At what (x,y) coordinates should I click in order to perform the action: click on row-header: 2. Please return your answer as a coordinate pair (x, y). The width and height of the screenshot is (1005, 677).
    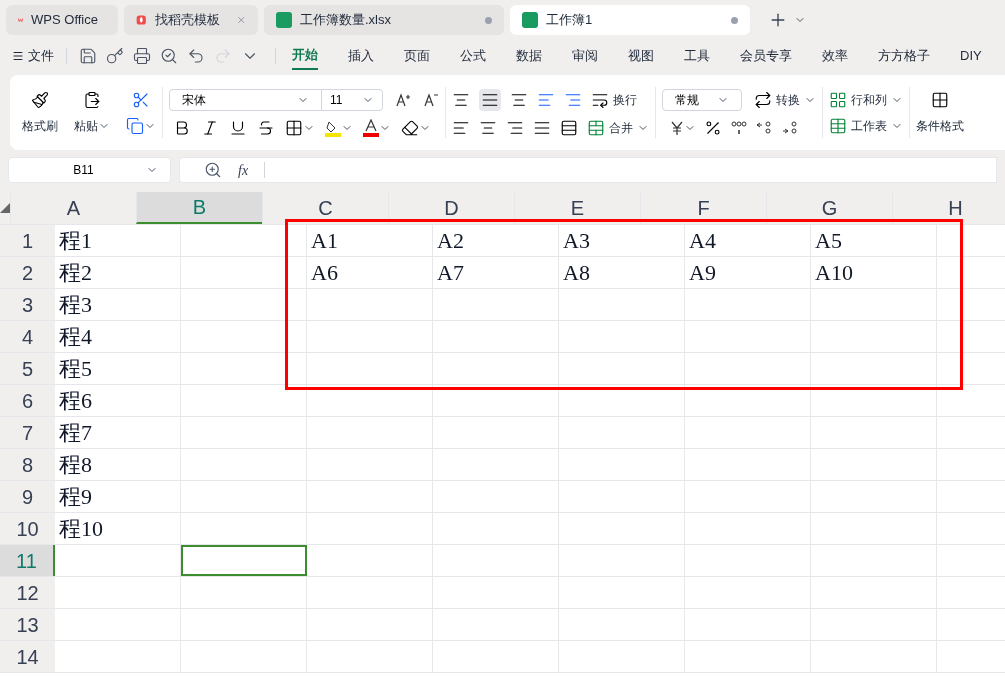
    Looking at the image, I should click on (27, 272).